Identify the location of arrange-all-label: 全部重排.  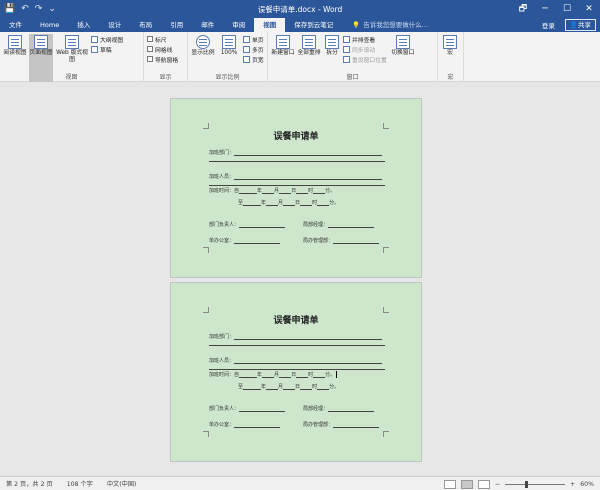
(309, 53).